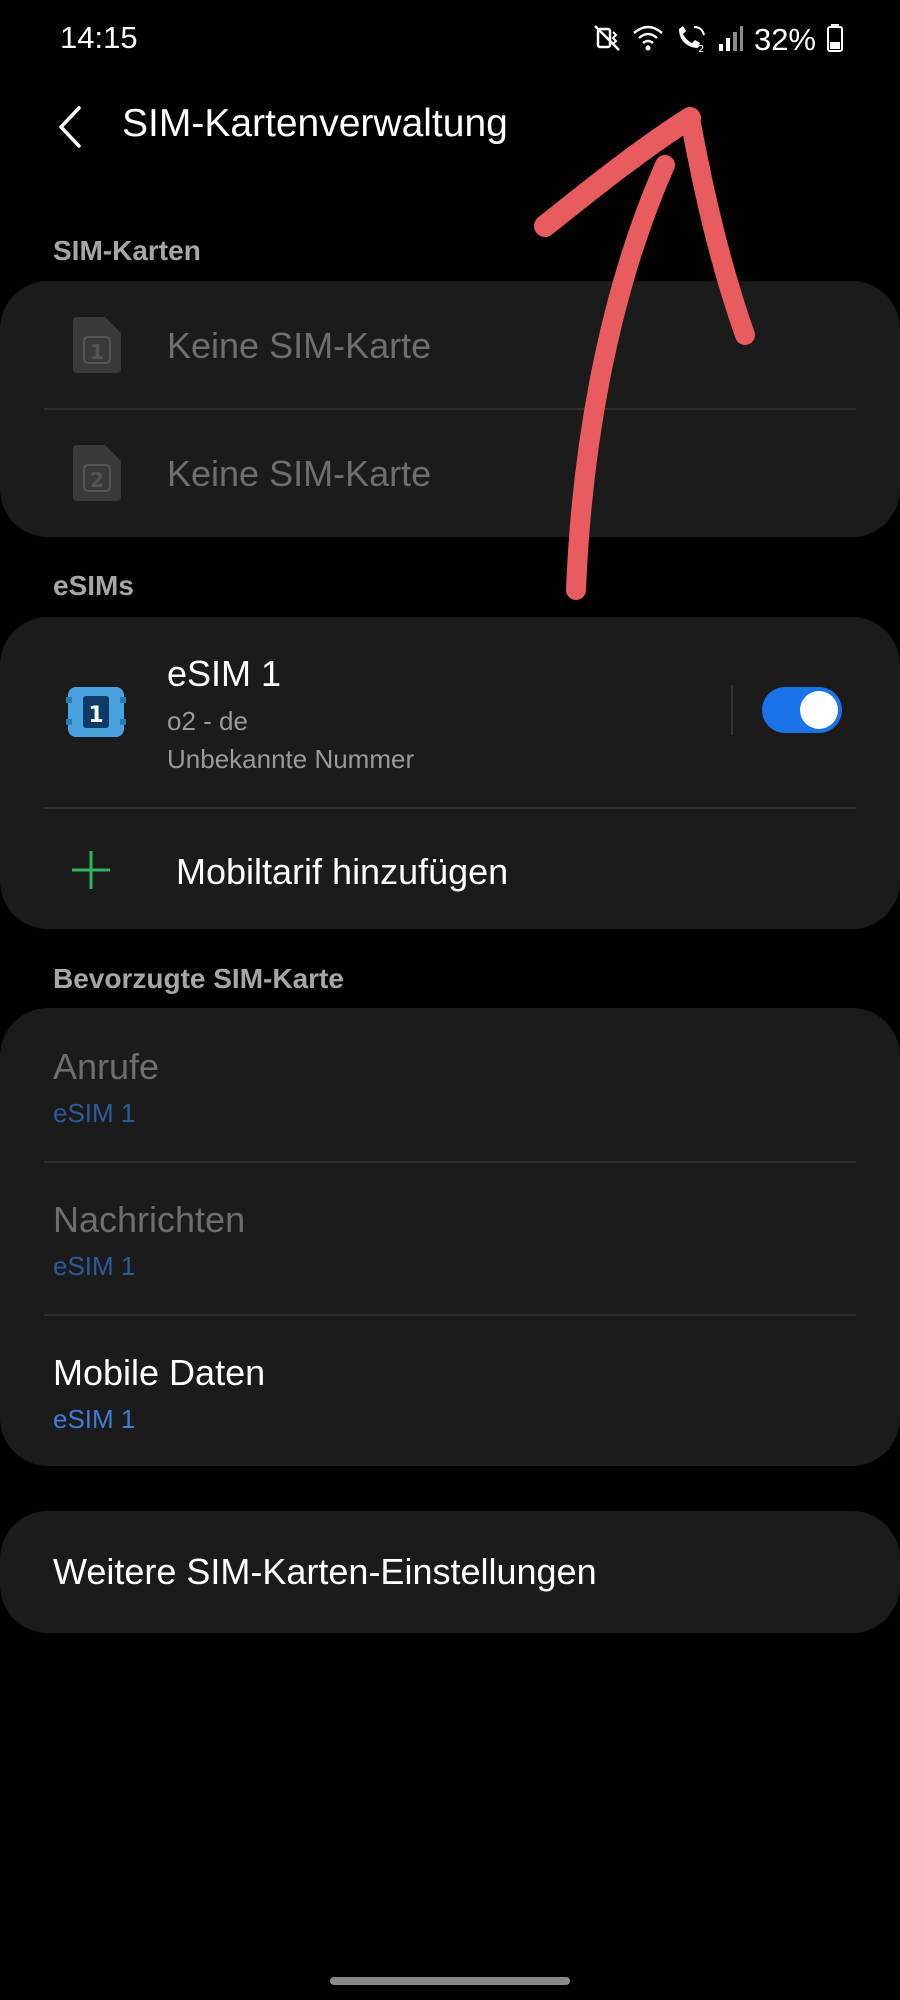  Describe the element at coordinates (342, 871) in the screenshot. I see `add-plan-label: Mobiltarif hinzufügen` at that location.